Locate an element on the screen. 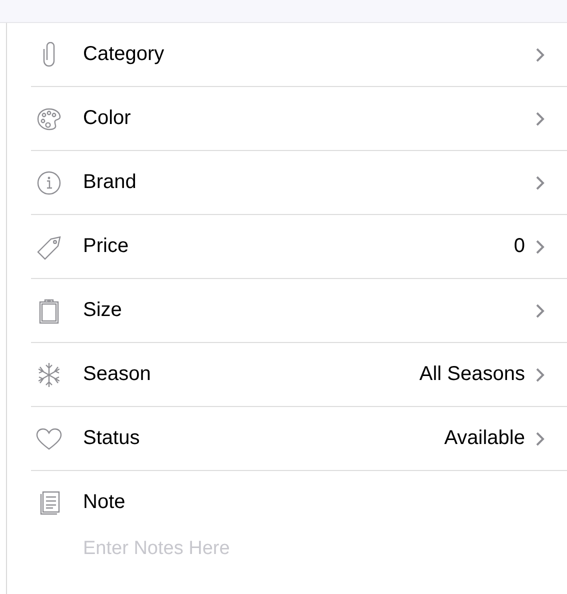 Image resolution: width=567 pixels, height=594 pixels. list-row: Brand is located at coordinates (299, 183).